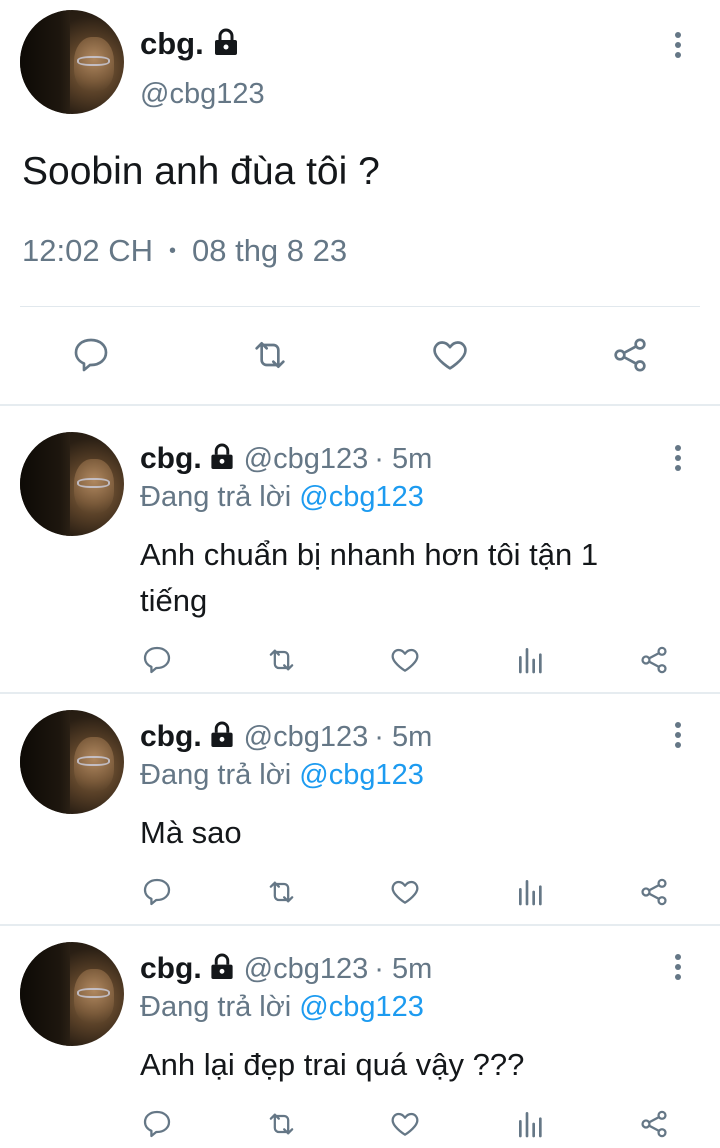 The width and height of the screenshot is (720, 1148). What do you see at coordinates (87, 250) in the screenshot?
I see `tweet-time: 12:02 CH` at bounding box center [87, 250].